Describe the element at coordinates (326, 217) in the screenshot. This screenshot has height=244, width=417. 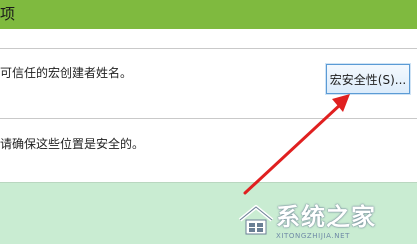
I see `watermark-brand: 系统之家` at that location.